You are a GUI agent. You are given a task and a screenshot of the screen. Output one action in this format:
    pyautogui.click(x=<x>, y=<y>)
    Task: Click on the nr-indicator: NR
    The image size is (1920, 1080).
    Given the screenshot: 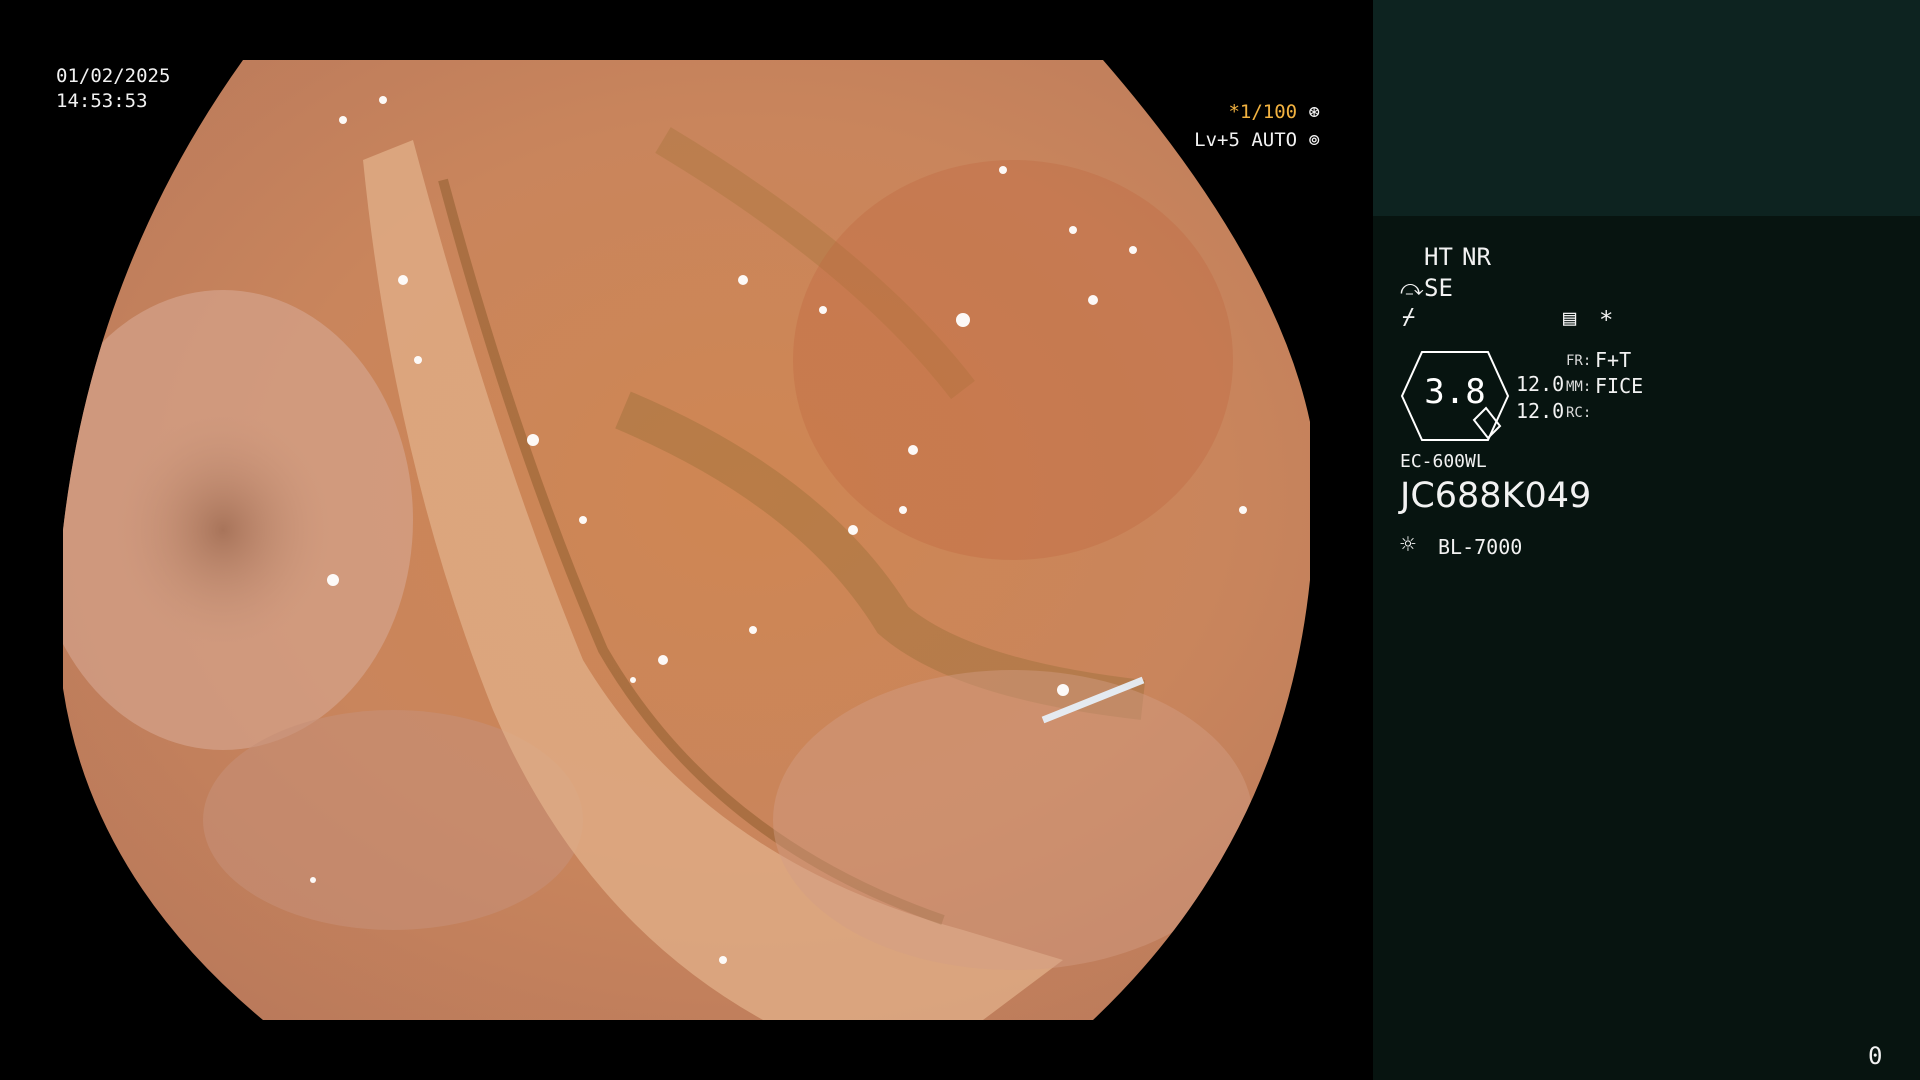 What is the action you would take?
    pyautogui.click(x=1476, y=257)
    